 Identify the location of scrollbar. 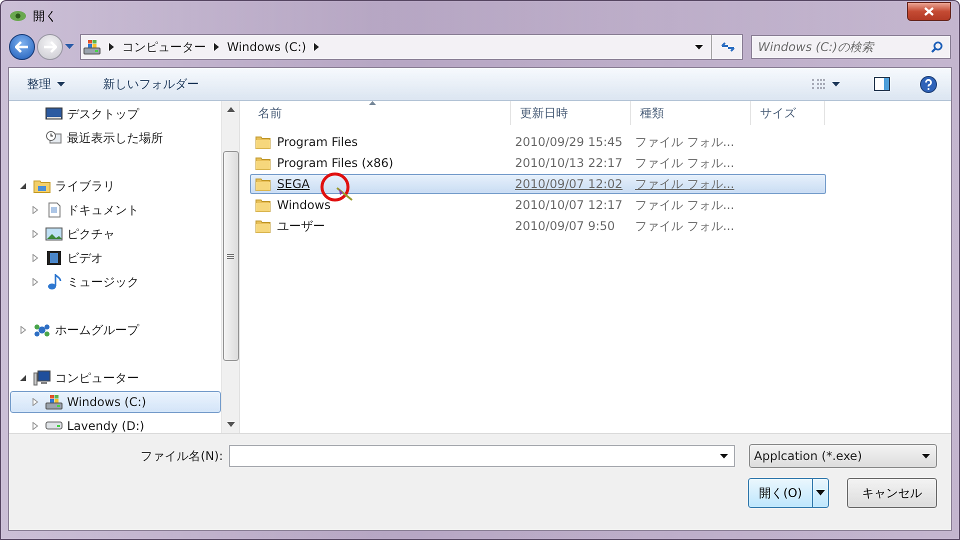
(230, 267).